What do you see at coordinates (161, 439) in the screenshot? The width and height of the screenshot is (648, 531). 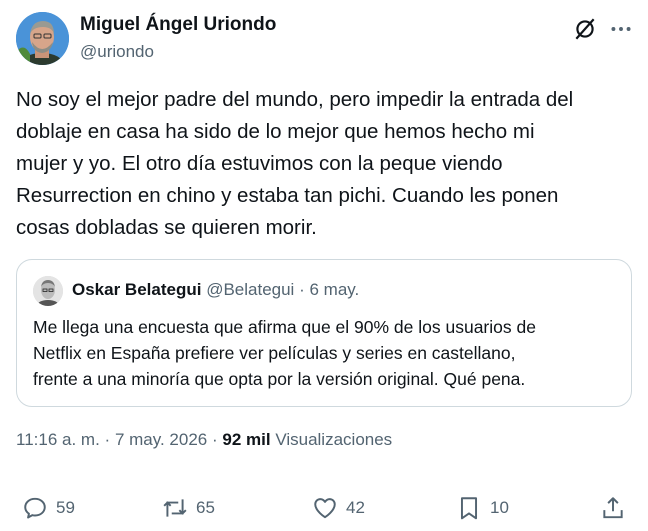 I see `tweet-date: 7 may. 2026` at bounding box center [161, 439].